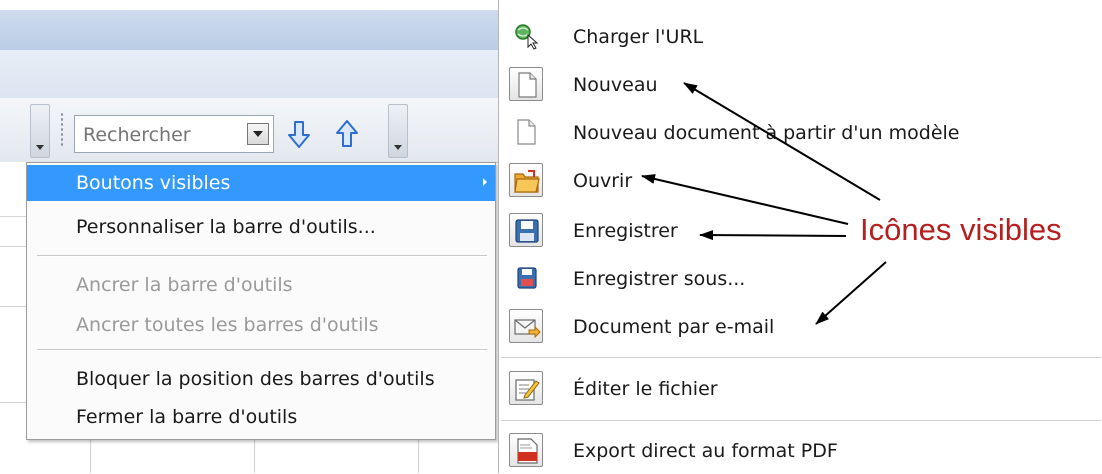 The image size is (1102, 474). What do you see at coordinates (782, 141) in the screenshot?
I see `arrow-to-nouveau` at bounding box center [782, 141].